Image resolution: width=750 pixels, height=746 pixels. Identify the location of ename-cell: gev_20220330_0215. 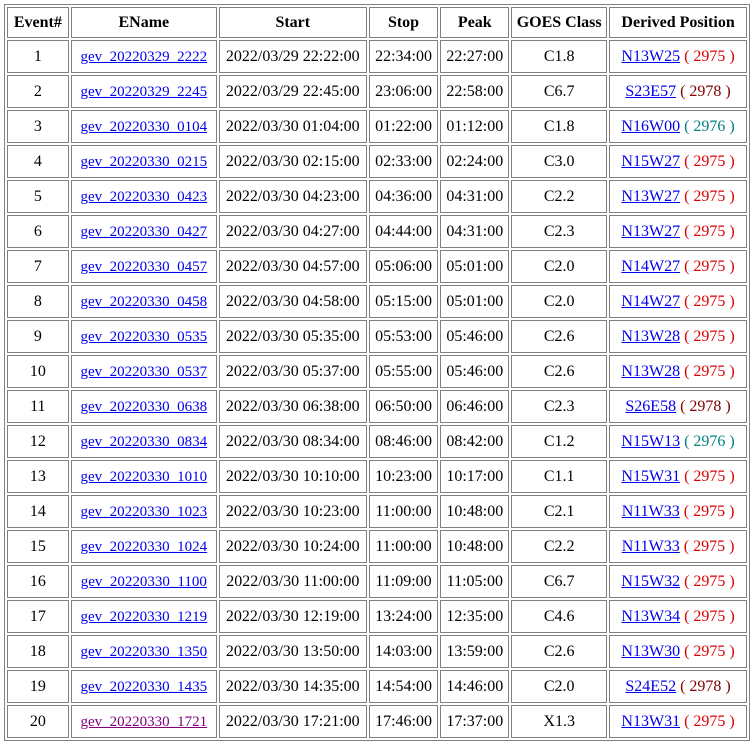
(143, 161).